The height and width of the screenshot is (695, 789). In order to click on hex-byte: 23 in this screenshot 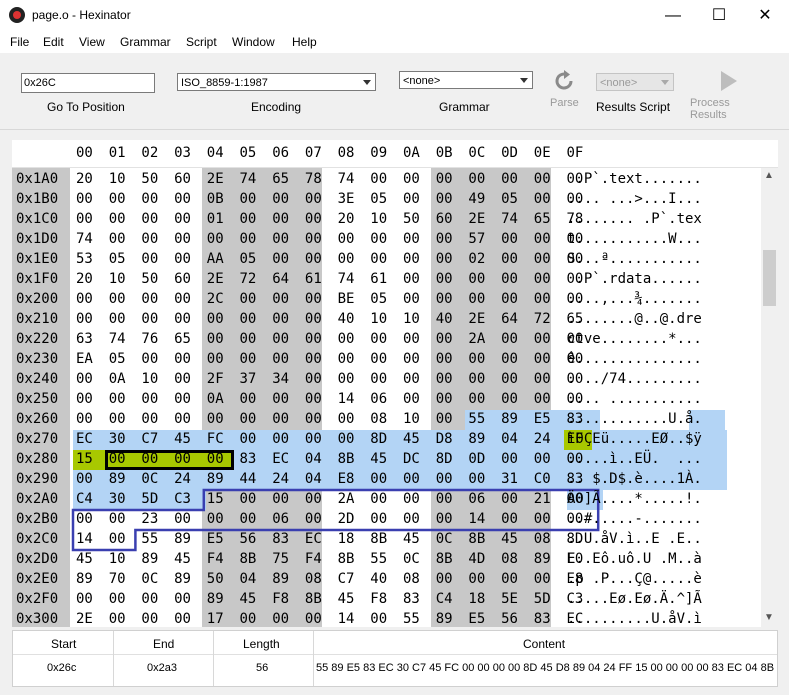, I will do `click(149, 519)`.